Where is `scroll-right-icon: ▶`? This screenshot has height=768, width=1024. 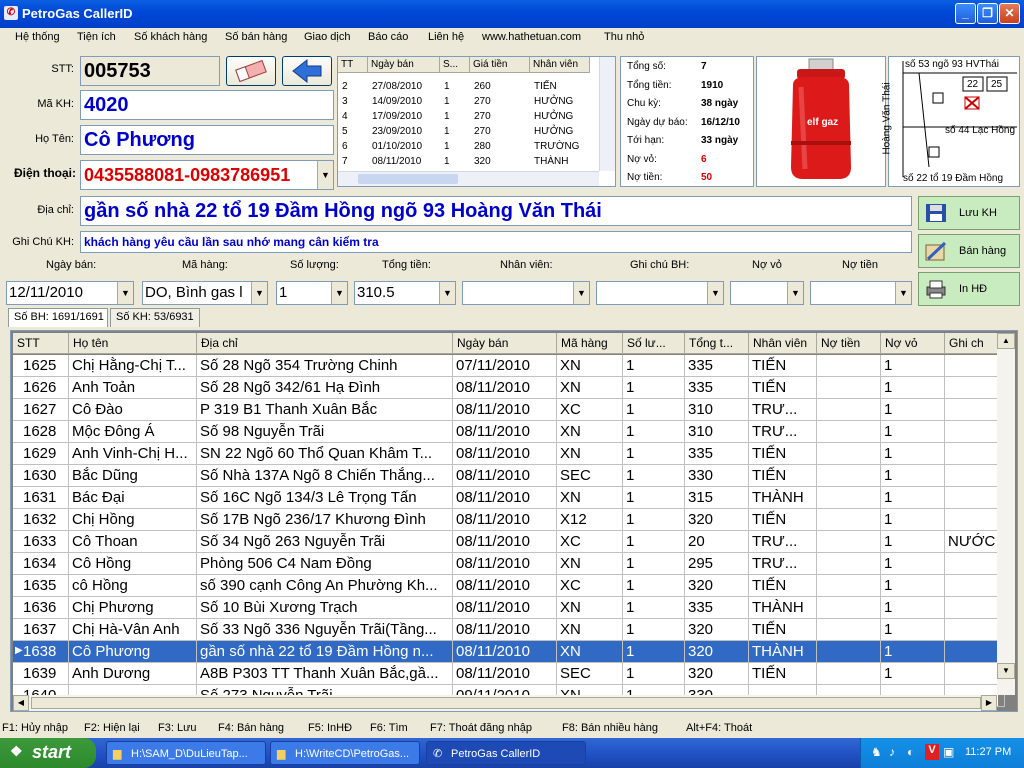
scroll-right-icon: ▶ is located at coordinates (989, 703).